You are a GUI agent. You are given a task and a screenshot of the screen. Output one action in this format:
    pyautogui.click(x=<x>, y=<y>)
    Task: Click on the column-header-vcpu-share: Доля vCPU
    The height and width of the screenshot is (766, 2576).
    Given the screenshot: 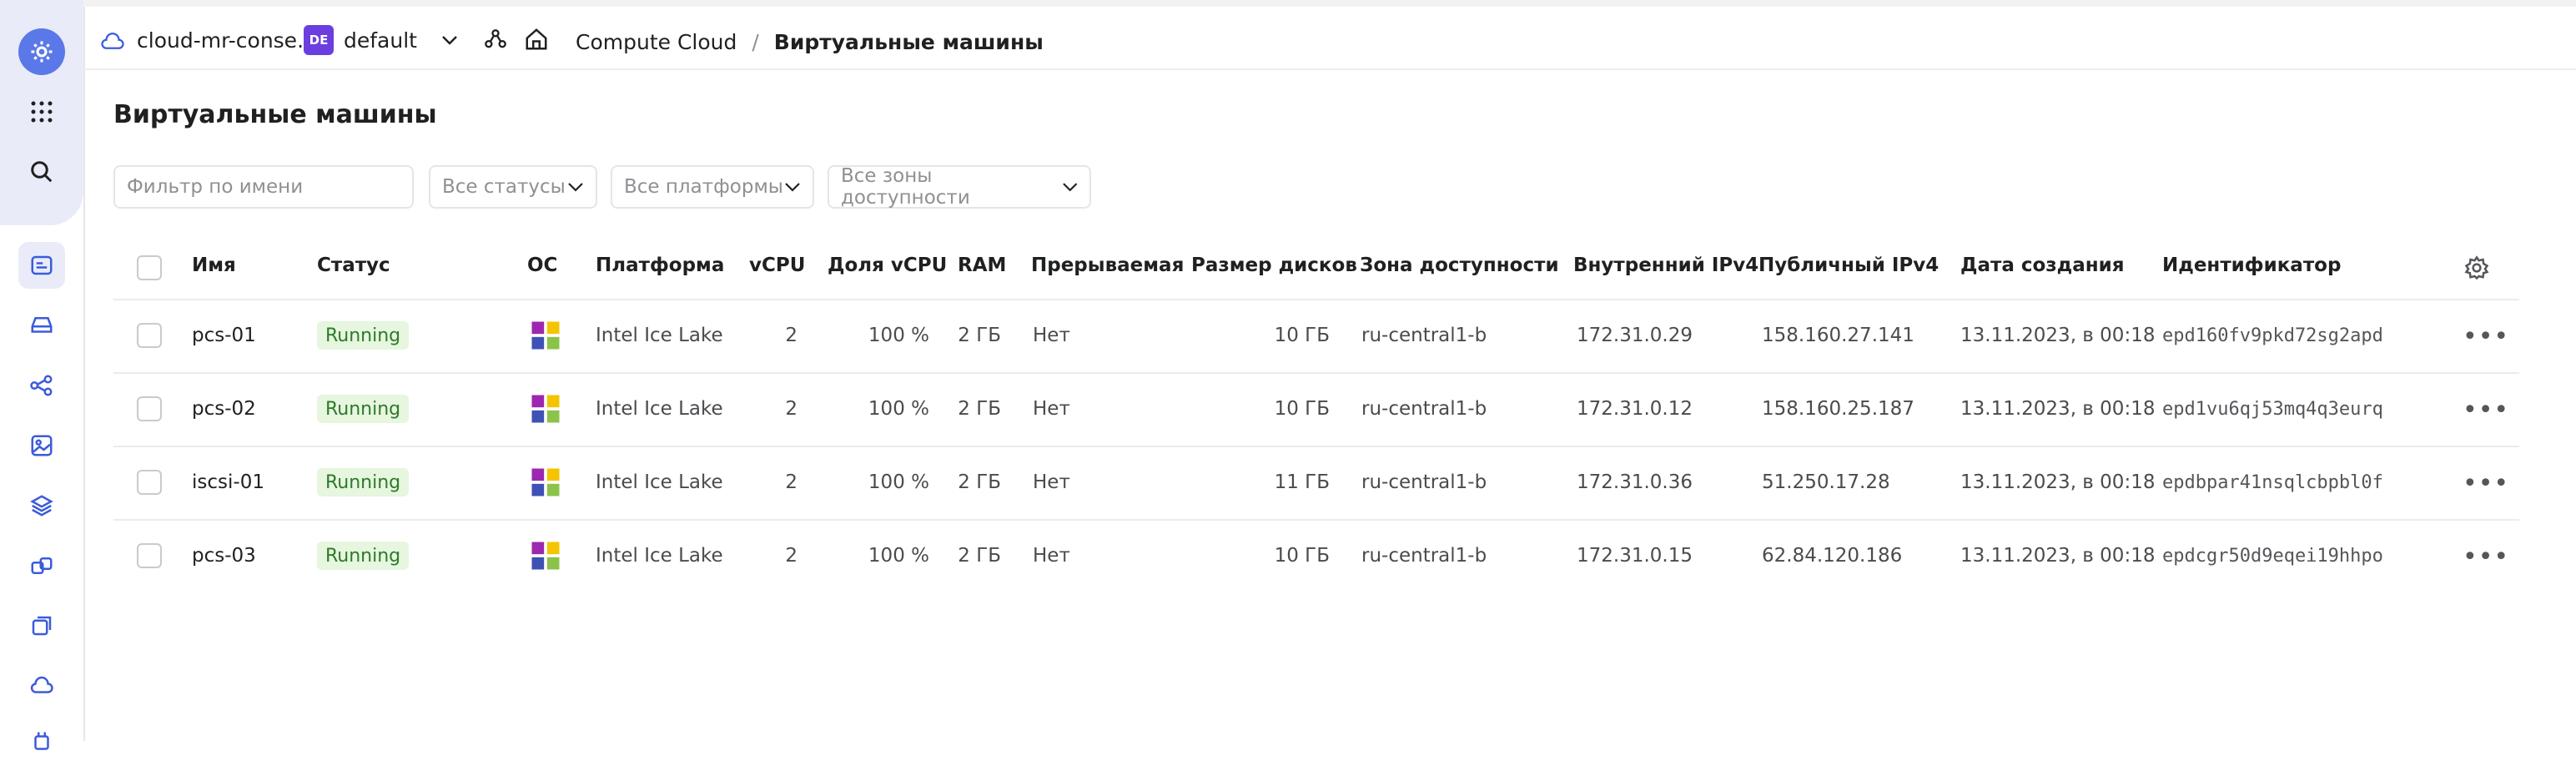 What is the action you would take?
    pyautogui.click(x=887, y=265)
    